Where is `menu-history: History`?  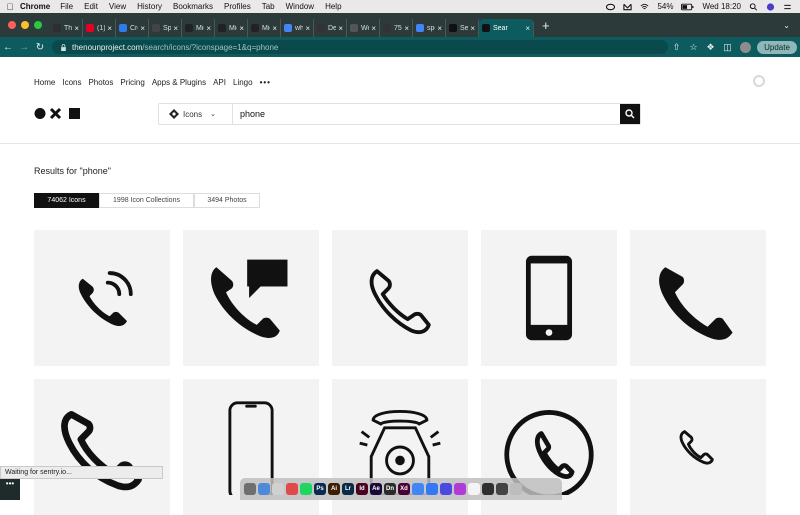
menu-history: History is located at coordinates (149, 6).